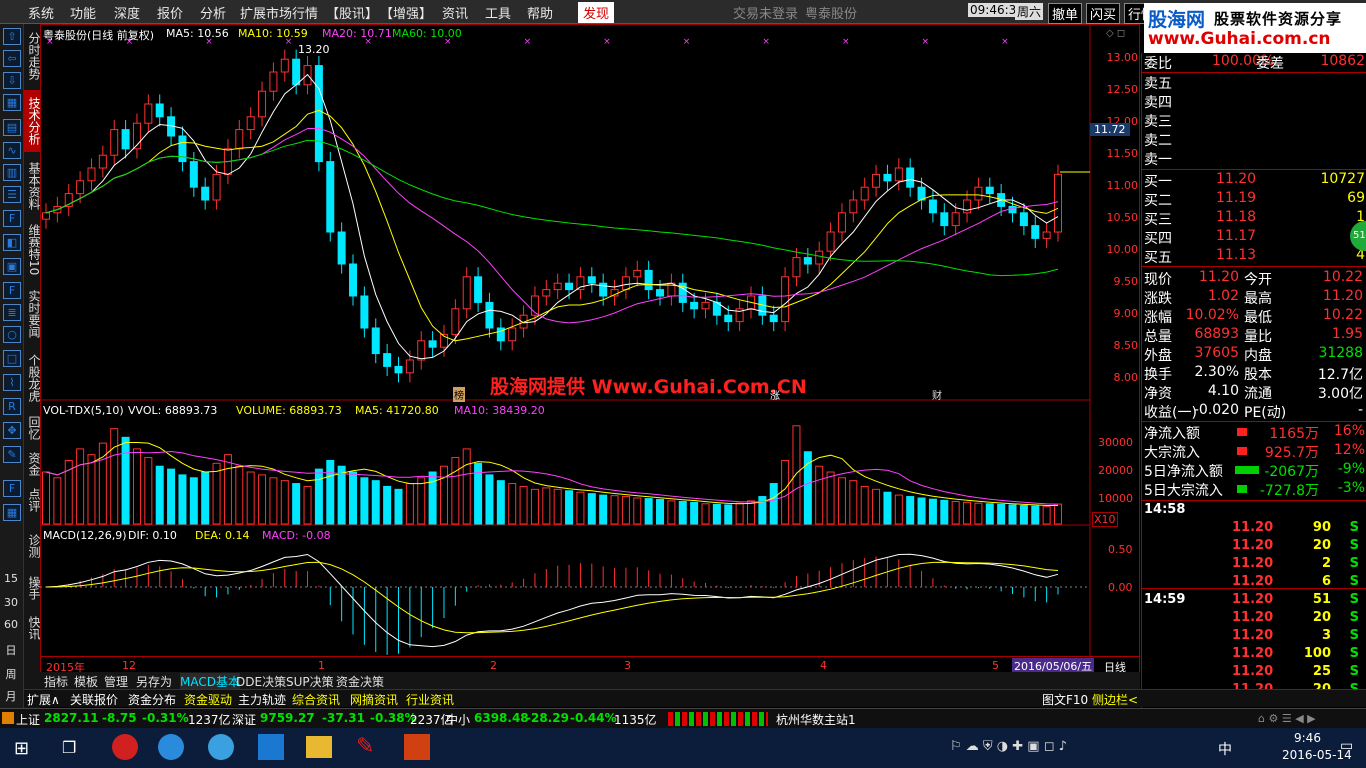 The image size is (1366, 768). Describe the element at coordinates (279, 12) in the screenshot. I see `menu-ext-market: 扩展市场行情` at that location.